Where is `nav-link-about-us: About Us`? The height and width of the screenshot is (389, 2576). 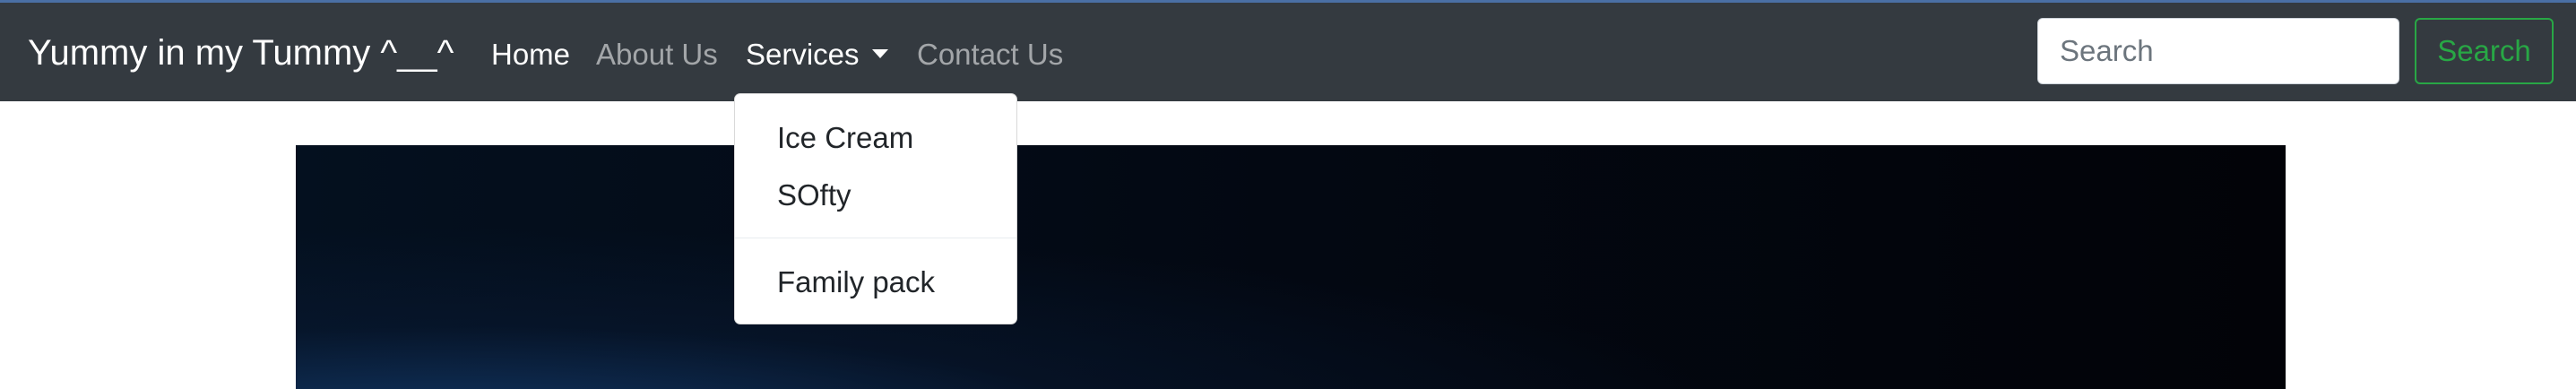
nav-link-about-us: About Us is located at coordinates (657, 54).